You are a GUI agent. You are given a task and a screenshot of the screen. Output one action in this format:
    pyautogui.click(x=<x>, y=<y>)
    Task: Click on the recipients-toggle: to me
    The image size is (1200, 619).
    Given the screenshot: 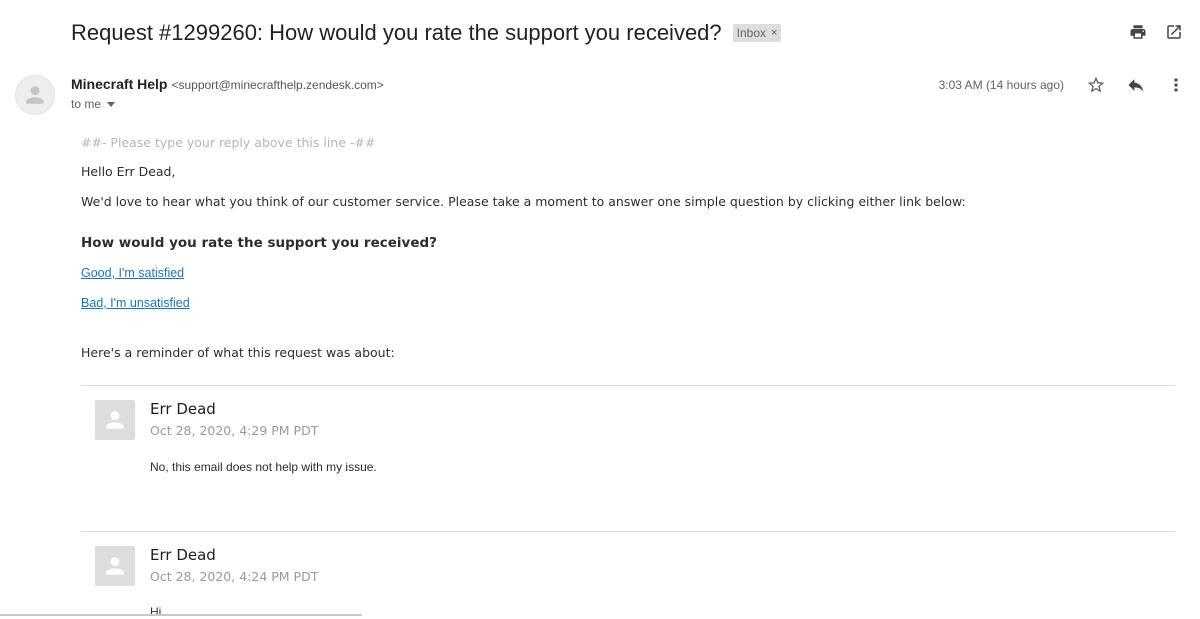 What is the action you would take?
    pyautogui.click(x=93, y=104)
    